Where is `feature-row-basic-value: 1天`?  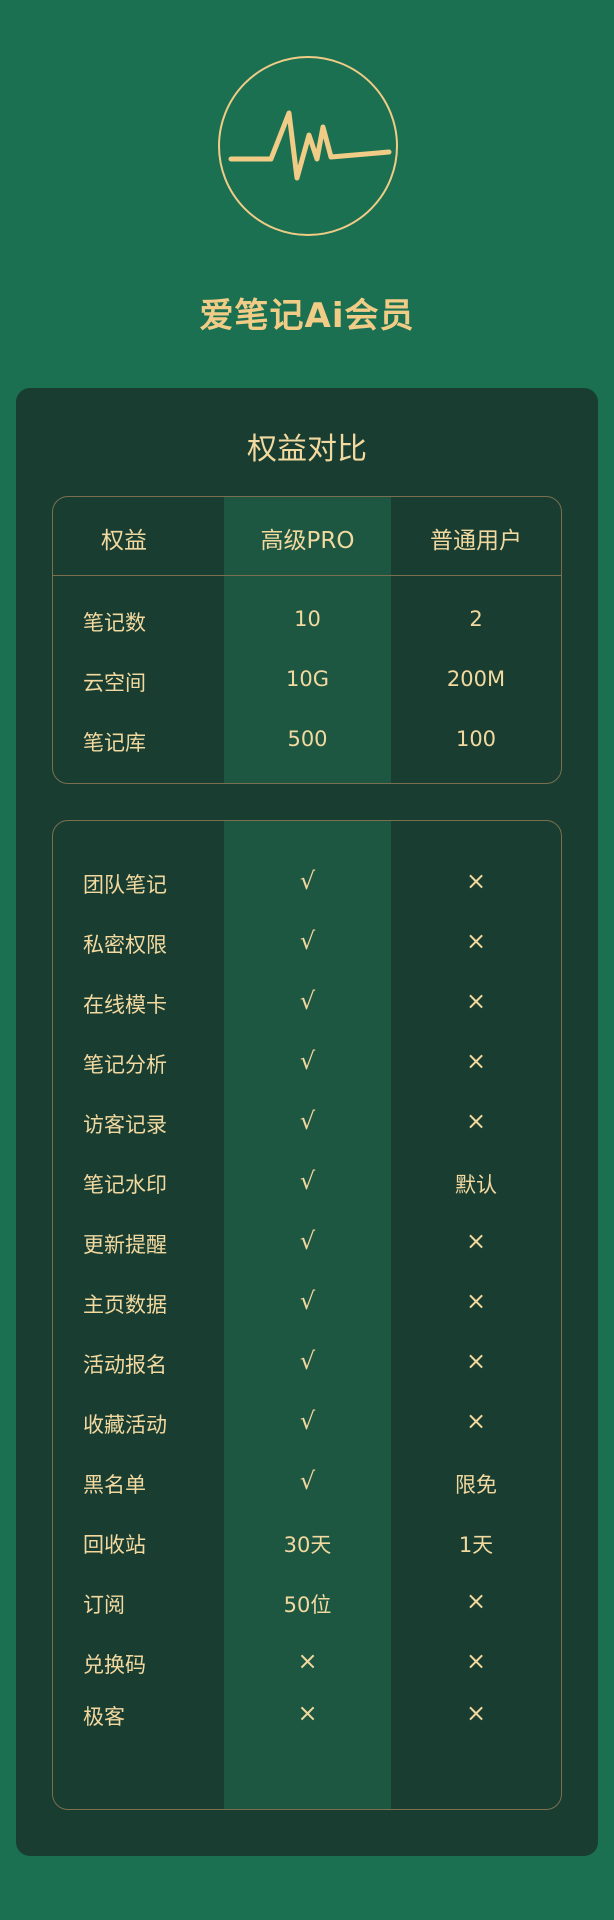
feature-row-basic-value: 1天 is located at coordinates (476, 1545).